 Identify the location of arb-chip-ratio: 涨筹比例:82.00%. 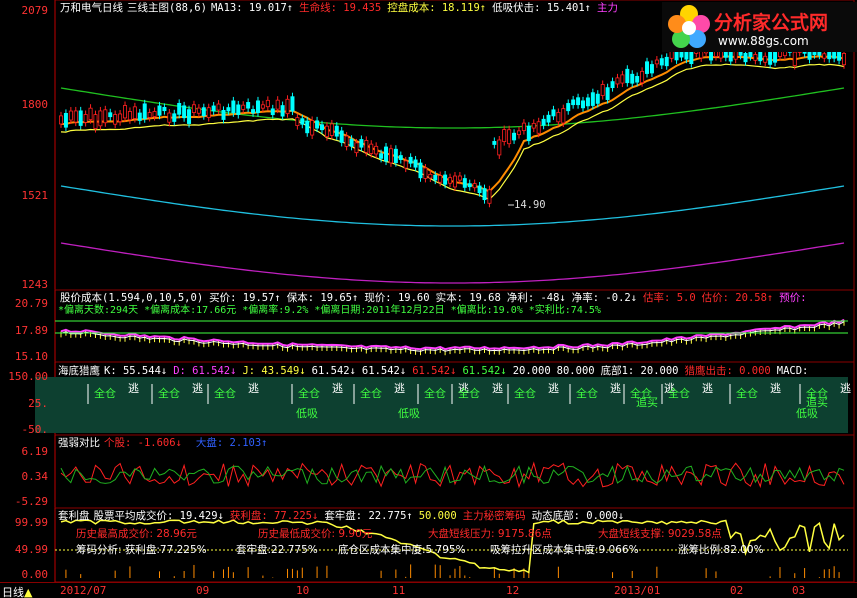
(721, 550).